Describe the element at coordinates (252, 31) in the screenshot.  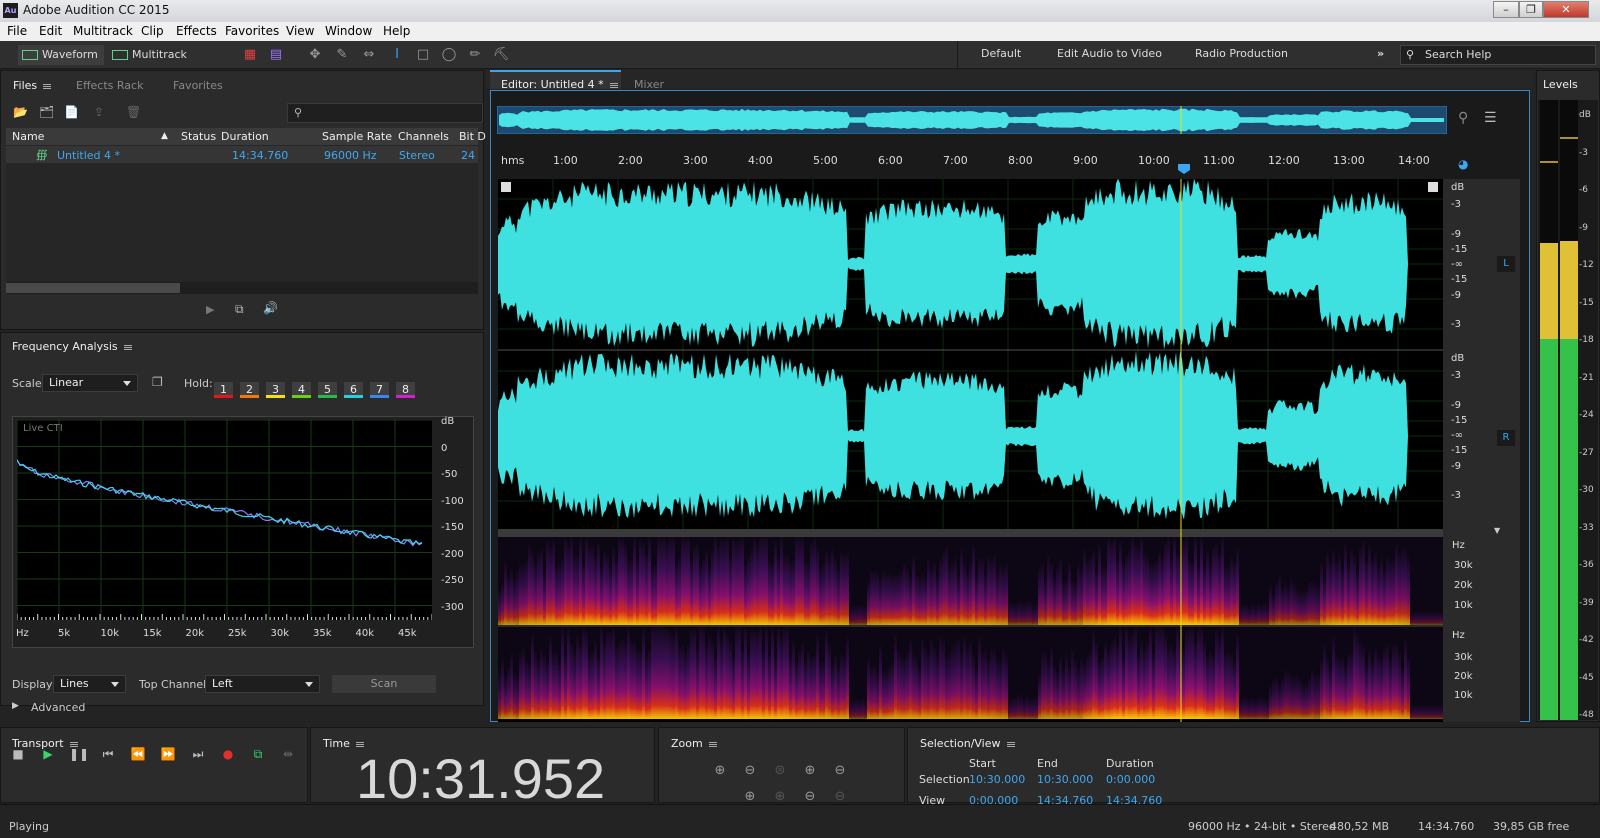
I see `menu-favorites: Favorites` at that location.